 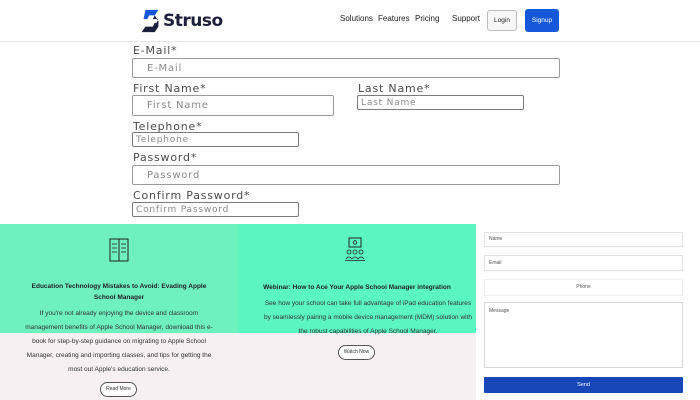 I want to click on nav-pricing: Pricing, so click(x=427, y=18).